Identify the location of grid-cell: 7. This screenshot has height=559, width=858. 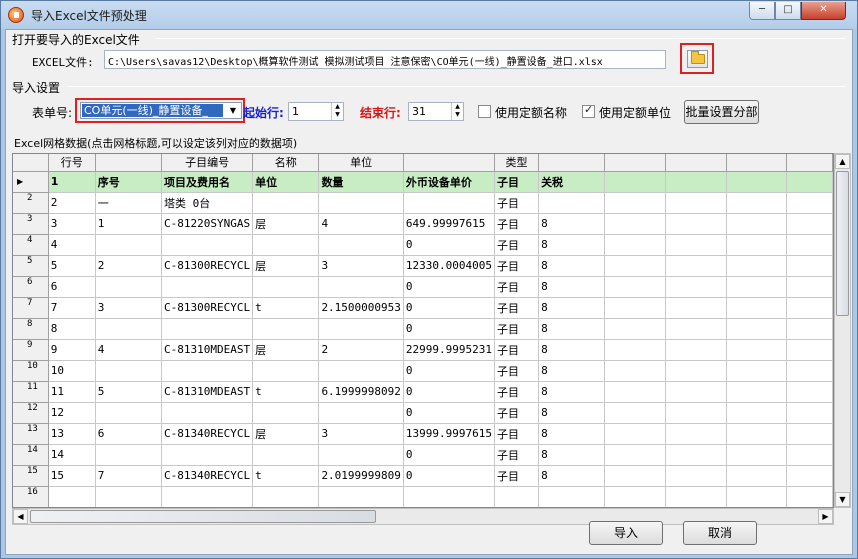
(72, 308).